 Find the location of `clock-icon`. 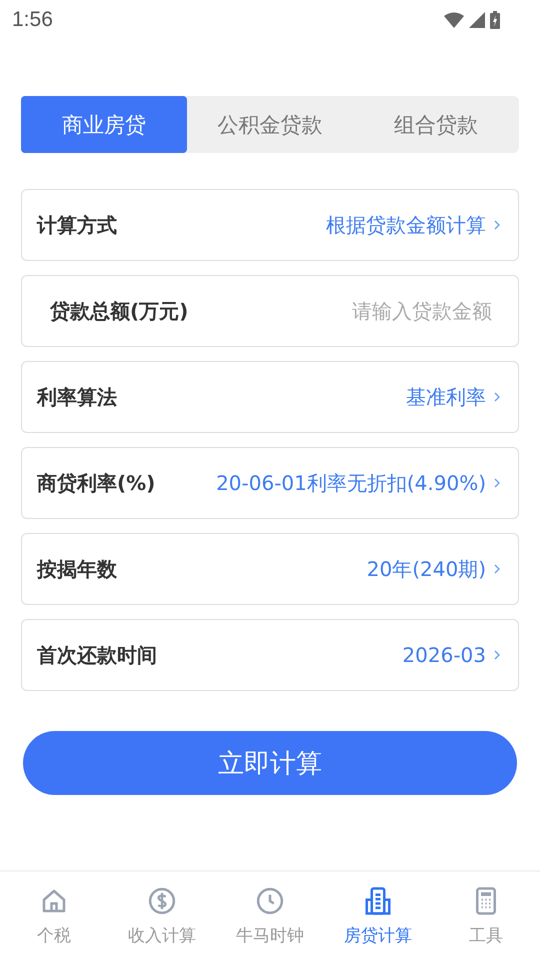

clock-icon is located at coordinates (270, 901).